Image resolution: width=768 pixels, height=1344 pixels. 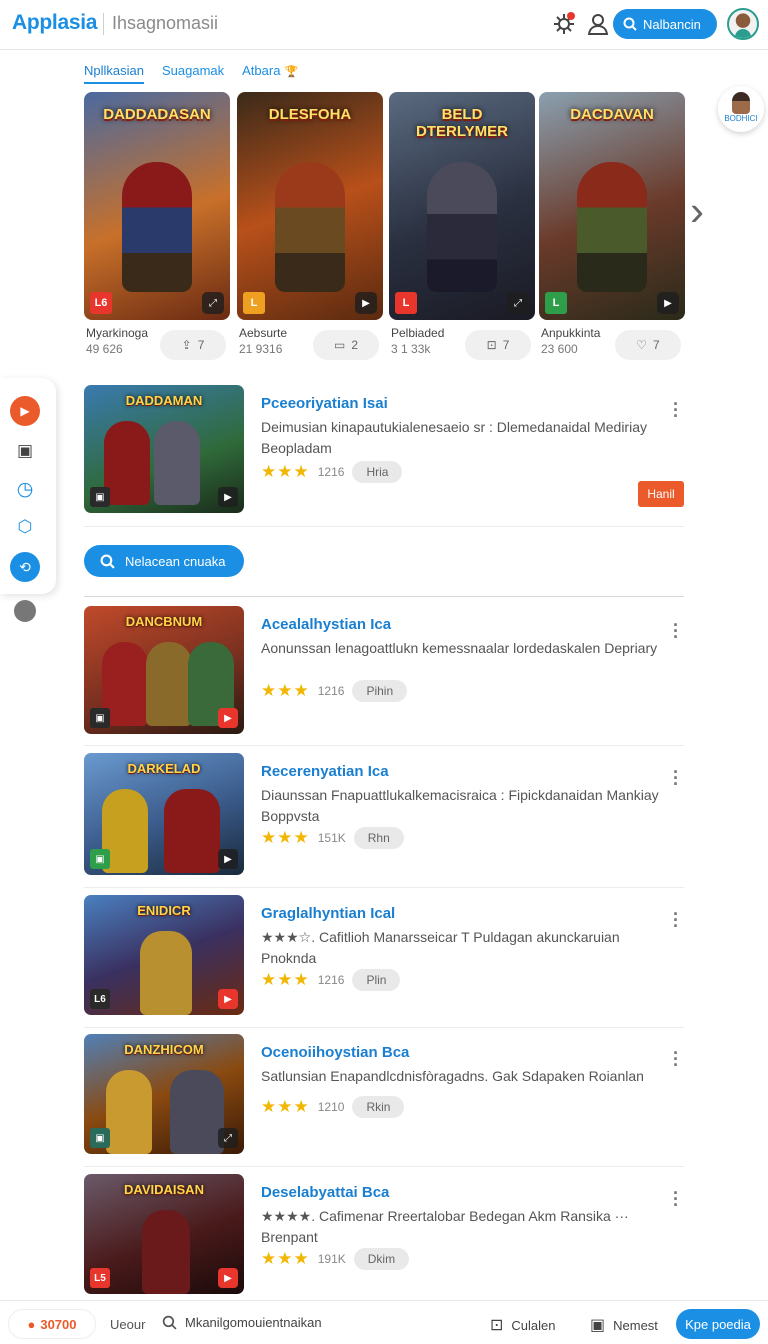 I want to click on bottom-search: Mkanilgomouientnaikan, so click(x=242, y=1322).